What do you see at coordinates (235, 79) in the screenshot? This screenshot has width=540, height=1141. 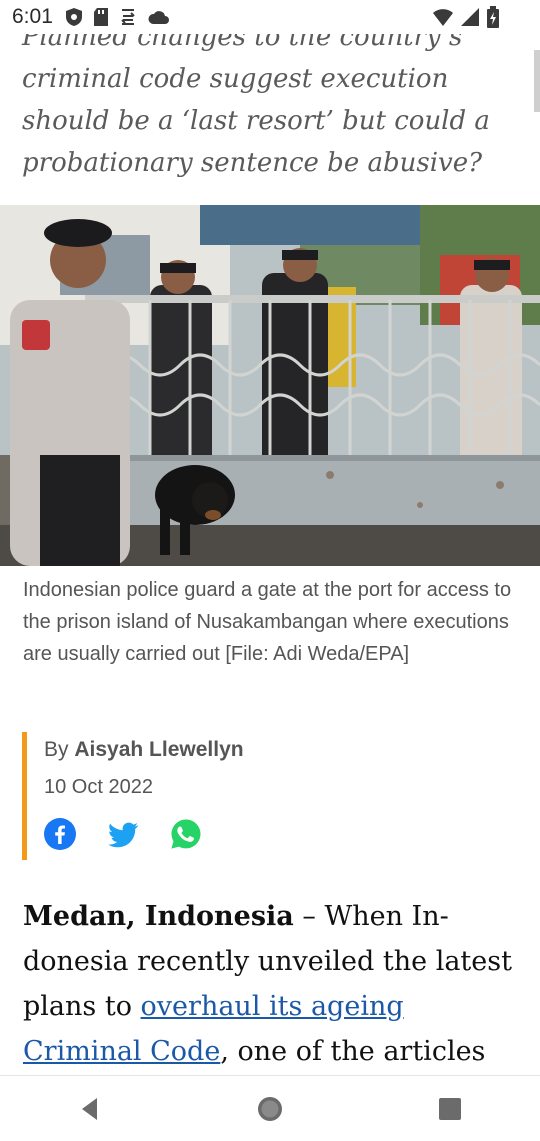 I see `standfirst-line: criminal code suggest execution` at bounding box center [235, 79].